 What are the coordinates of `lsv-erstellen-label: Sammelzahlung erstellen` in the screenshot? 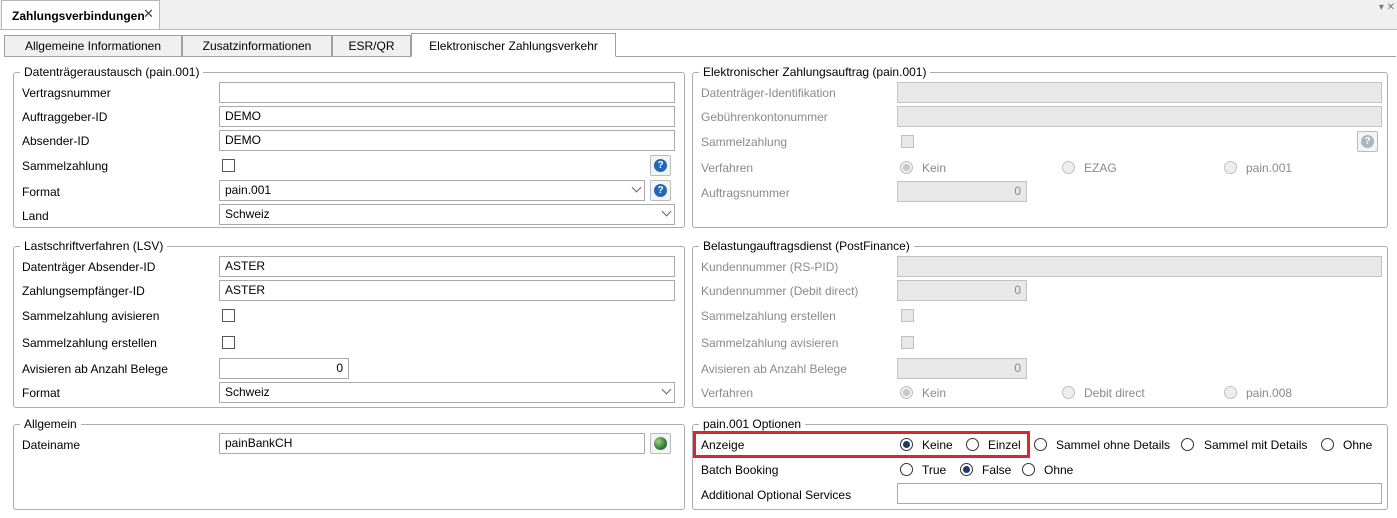 It's located at (89, 343).